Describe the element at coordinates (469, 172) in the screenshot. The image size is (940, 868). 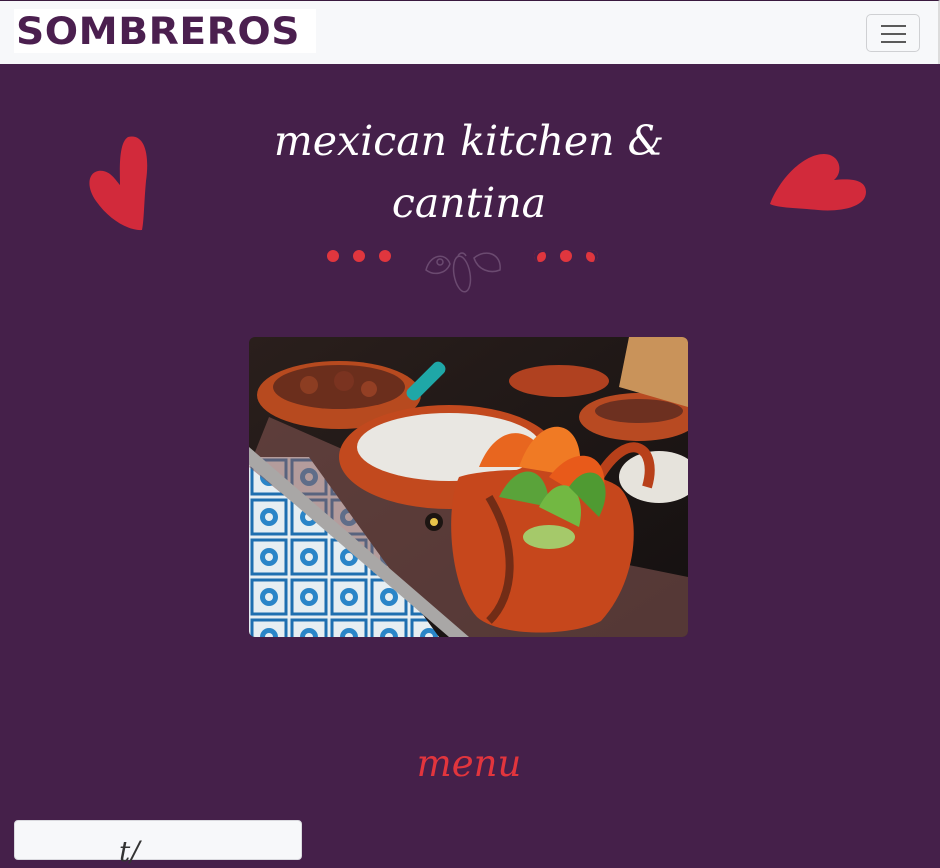
I see `hero-title: mexican kitchen & cantina` at that location.